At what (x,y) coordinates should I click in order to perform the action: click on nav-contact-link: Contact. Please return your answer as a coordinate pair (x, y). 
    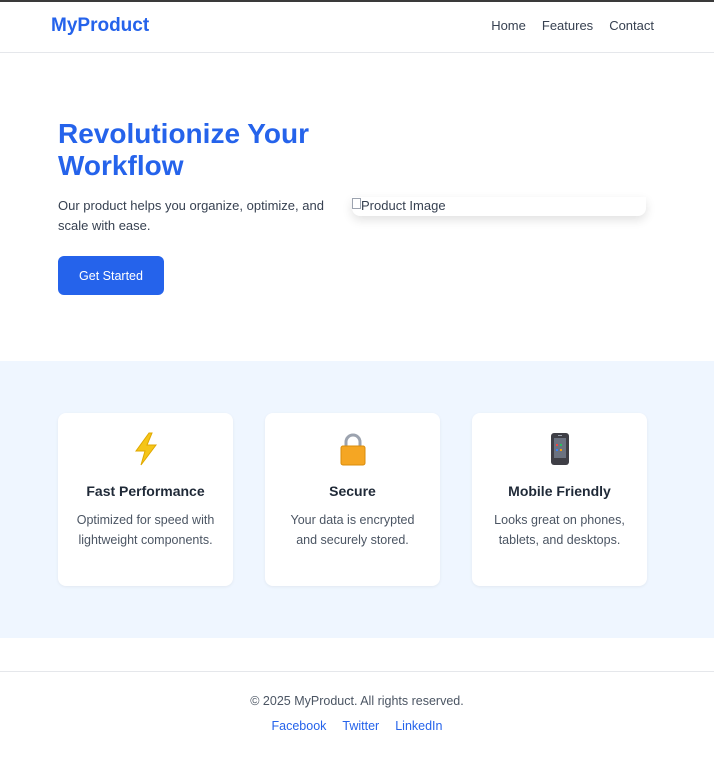
    Looking at the image, I should click on (631, 25).